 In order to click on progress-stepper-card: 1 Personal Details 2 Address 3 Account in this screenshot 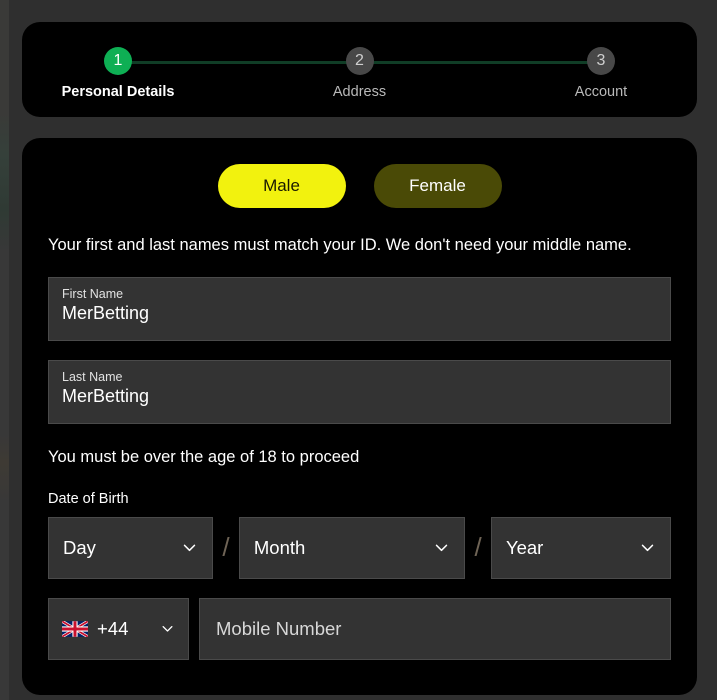, I will do `click(359, 69)`.